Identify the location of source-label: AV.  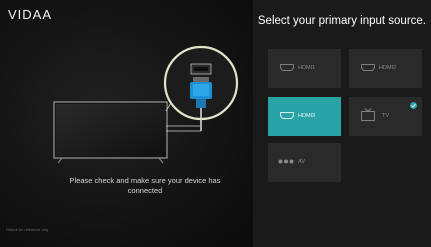
(301, 162).